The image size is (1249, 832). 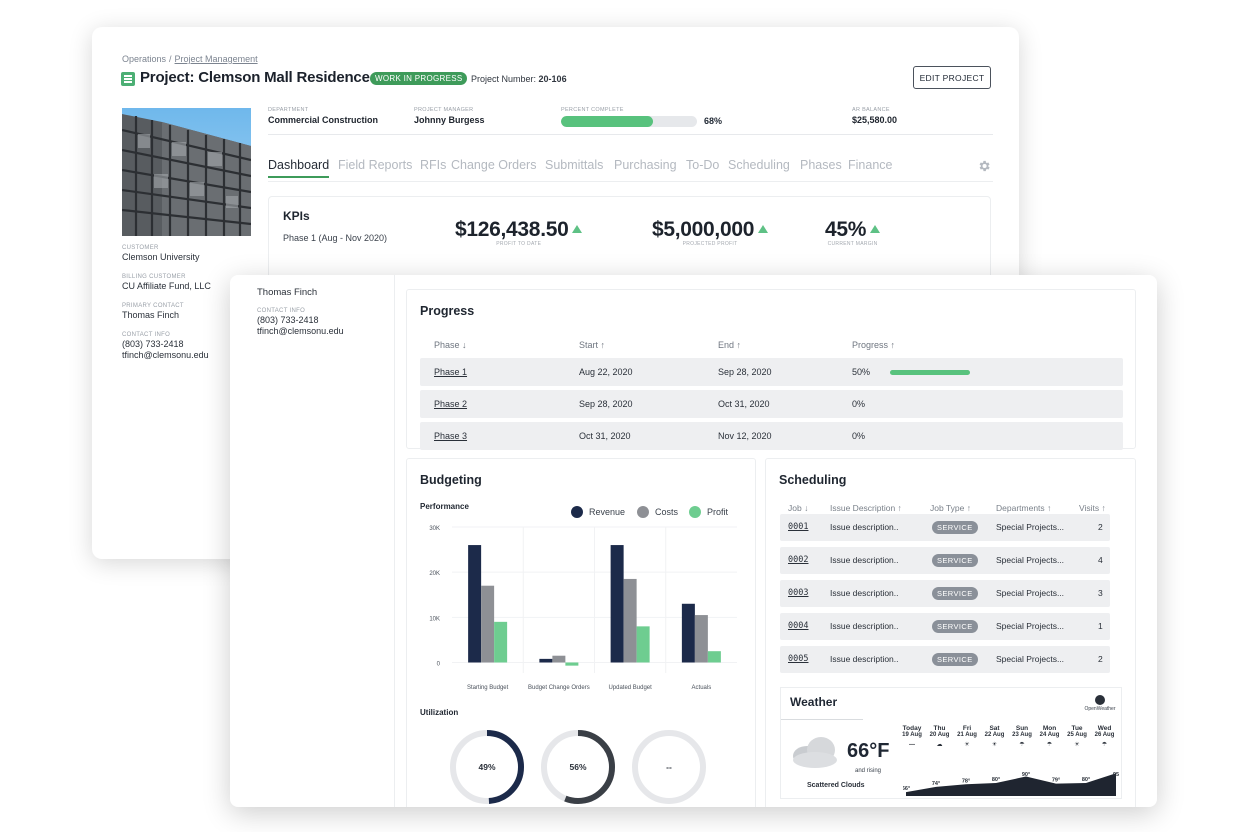 I want to click on openweather-icon, so click(x=1100, y=700).